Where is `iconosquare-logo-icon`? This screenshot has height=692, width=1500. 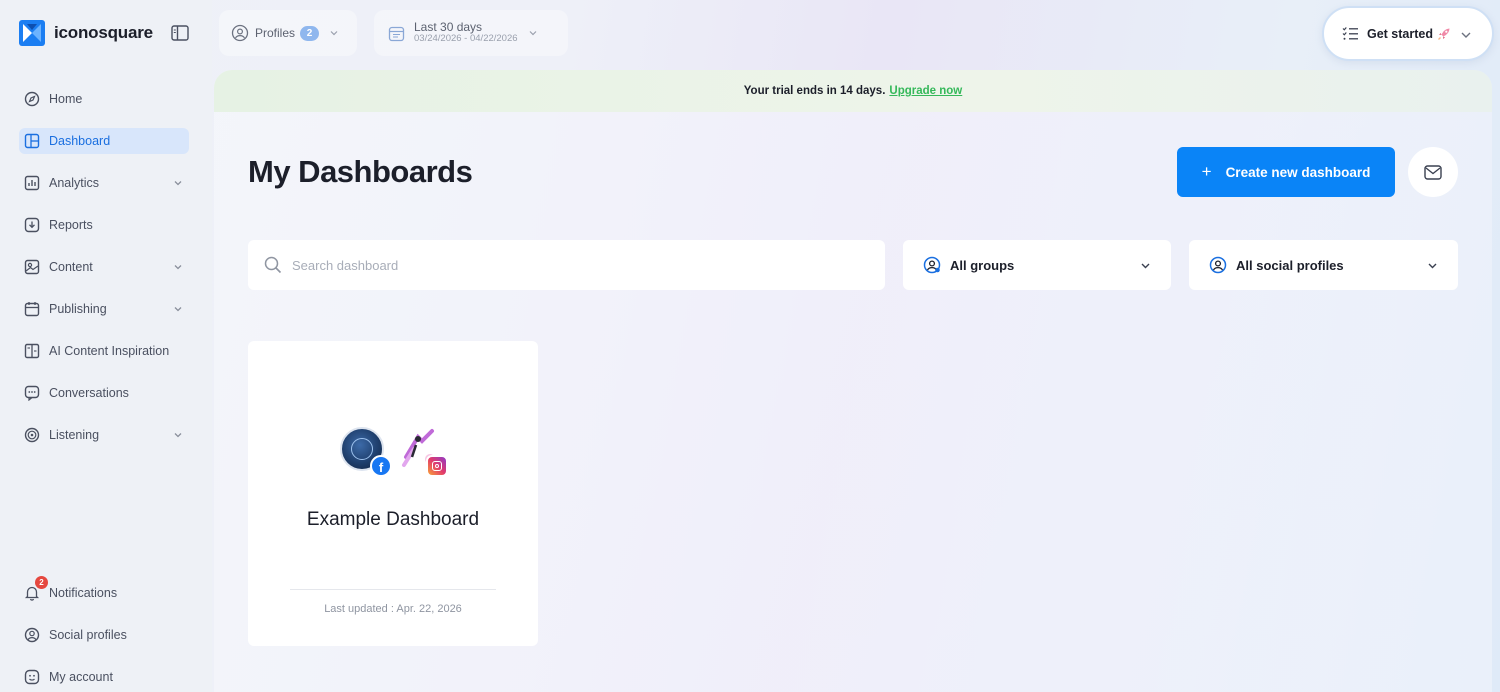
iconosquare-logo-icon is located at coordinates (32, 33).